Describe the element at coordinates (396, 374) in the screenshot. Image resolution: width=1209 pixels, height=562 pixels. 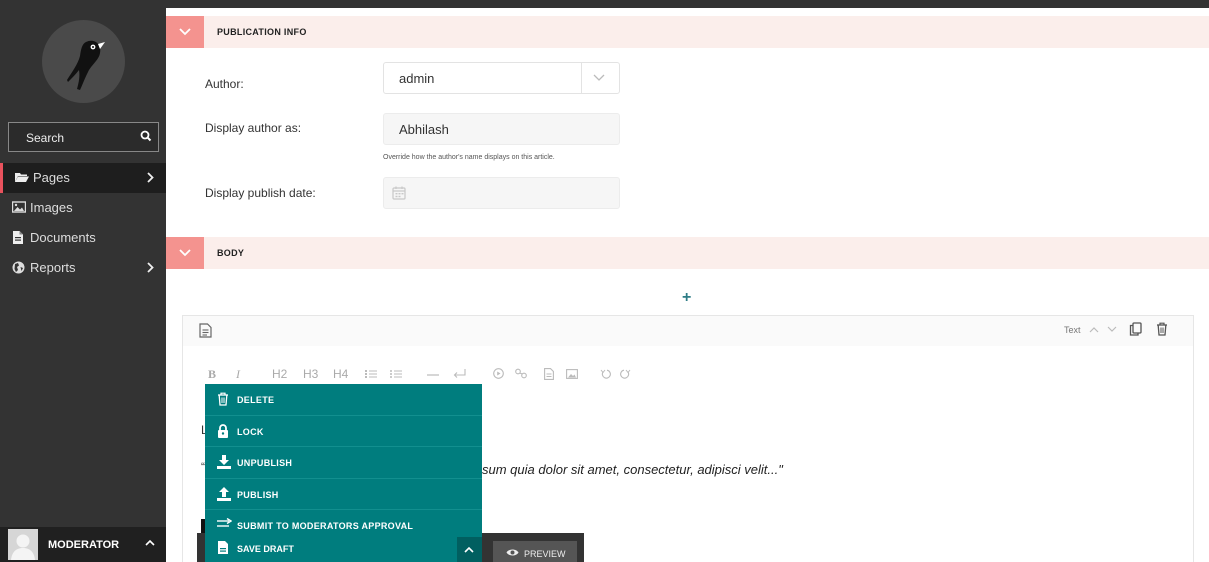
I see `bulleted-list-icon` at that location.